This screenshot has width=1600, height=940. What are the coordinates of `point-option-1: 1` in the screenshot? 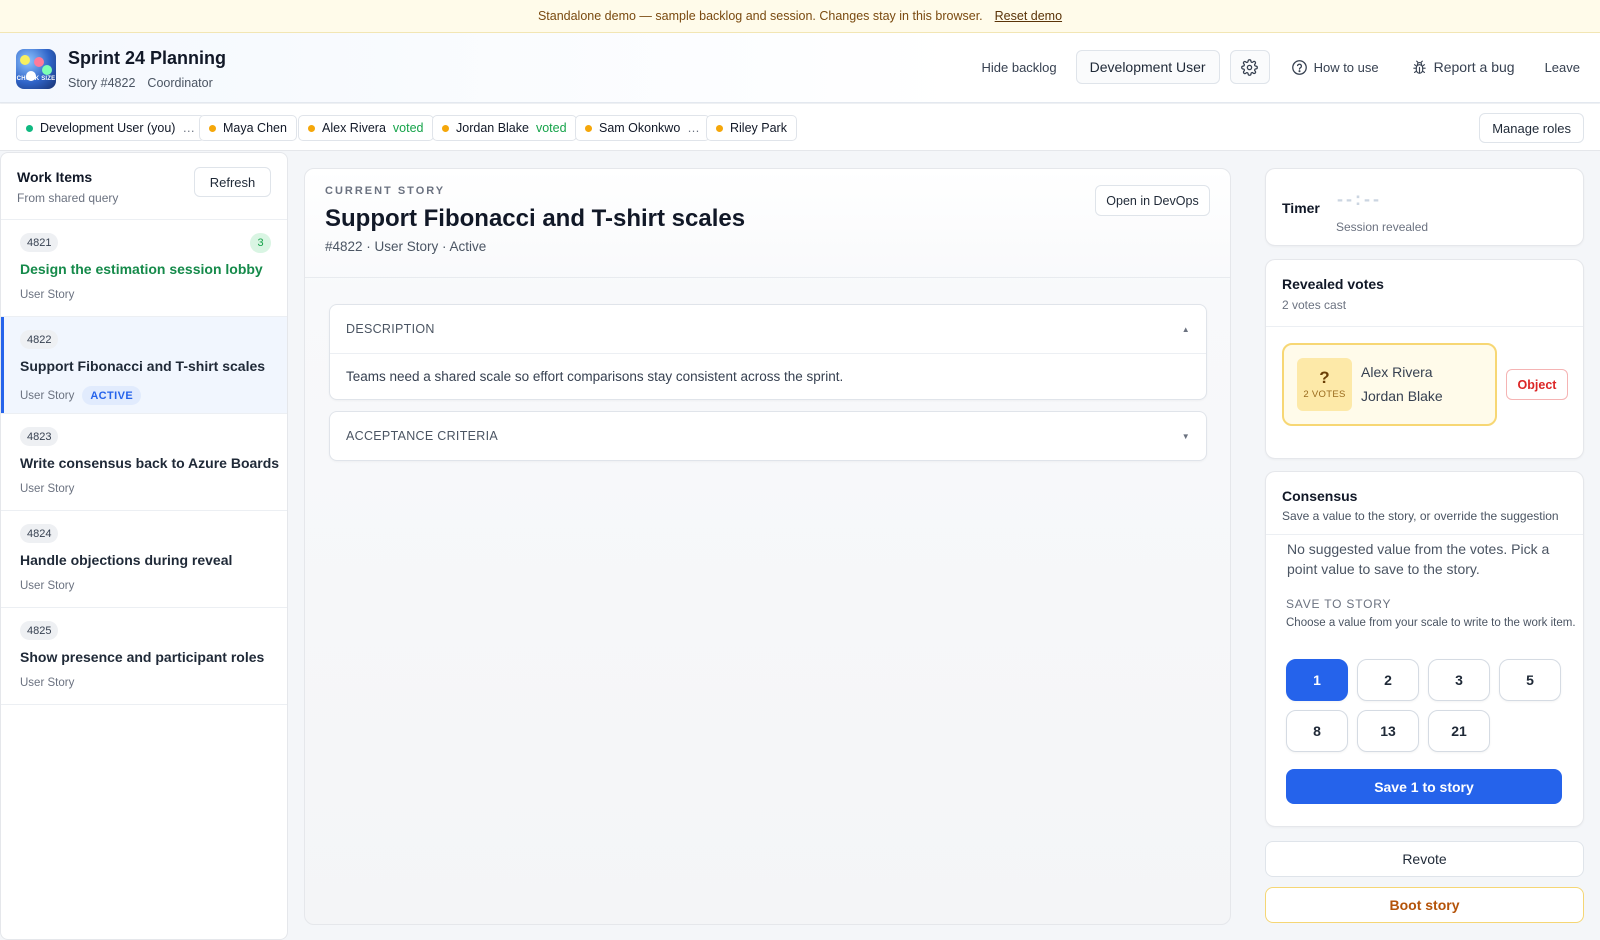 It's located at (1317, 680).